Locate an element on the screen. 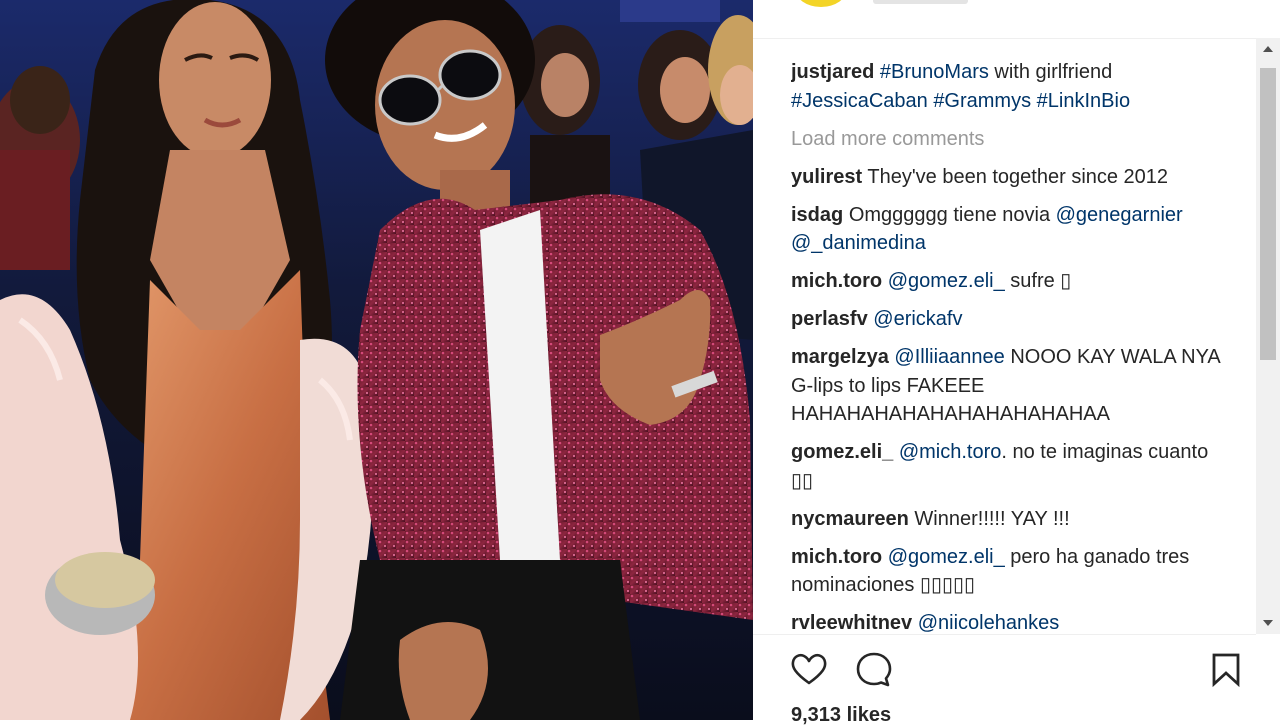 The width and height of the screenshot is (1280, 727). comments-scrollbar is located at coordinates (1268, 336).